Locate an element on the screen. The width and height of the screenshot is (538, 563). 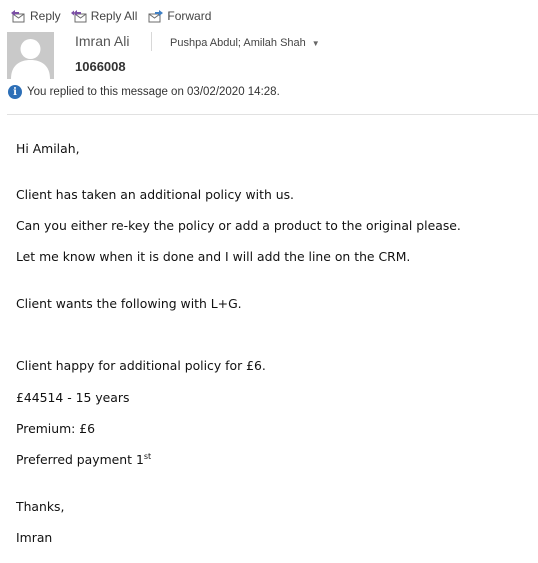
chevron-down-icon: ▼ is located at coordinates (316, 43).